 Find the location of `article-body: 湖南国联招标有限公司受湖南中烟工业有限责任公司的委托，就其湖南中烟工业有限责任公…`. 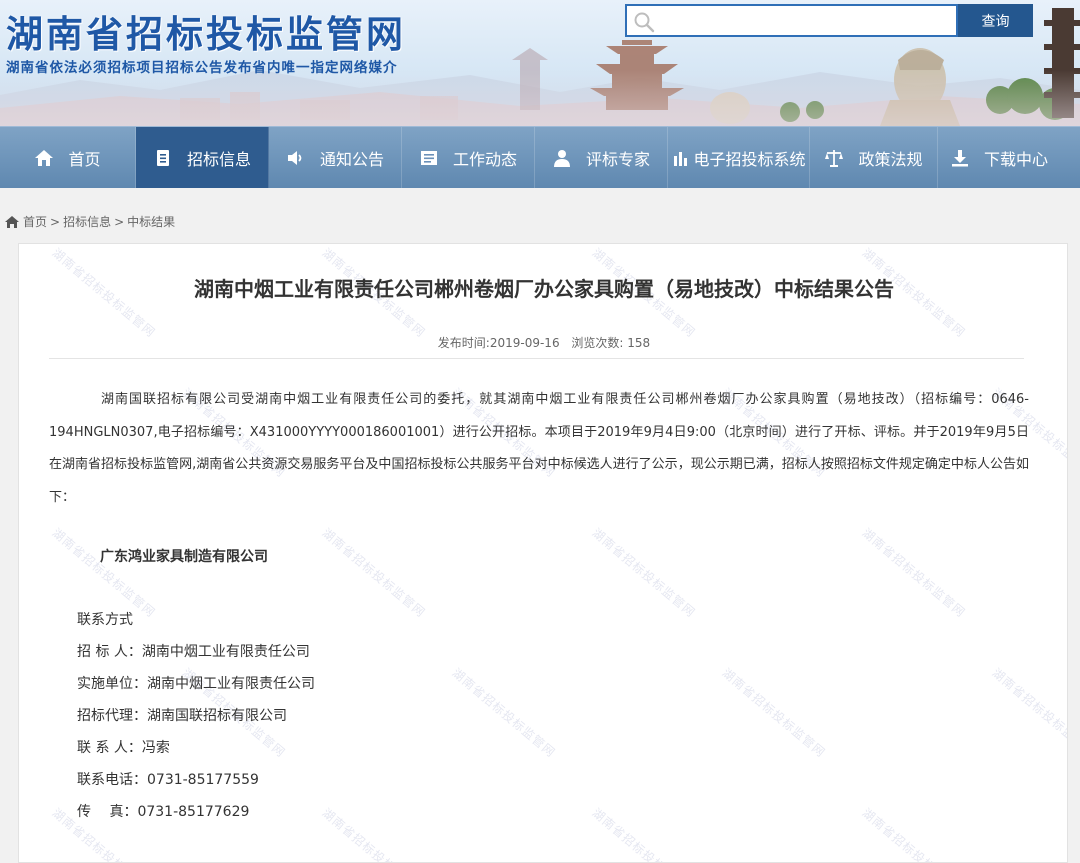

article-body: 湖南国联招标有限公司受湖南中烟工业有限责任公司的委托，就其湖南中烟工业有限责任公… is located at coordinates (539, 448).